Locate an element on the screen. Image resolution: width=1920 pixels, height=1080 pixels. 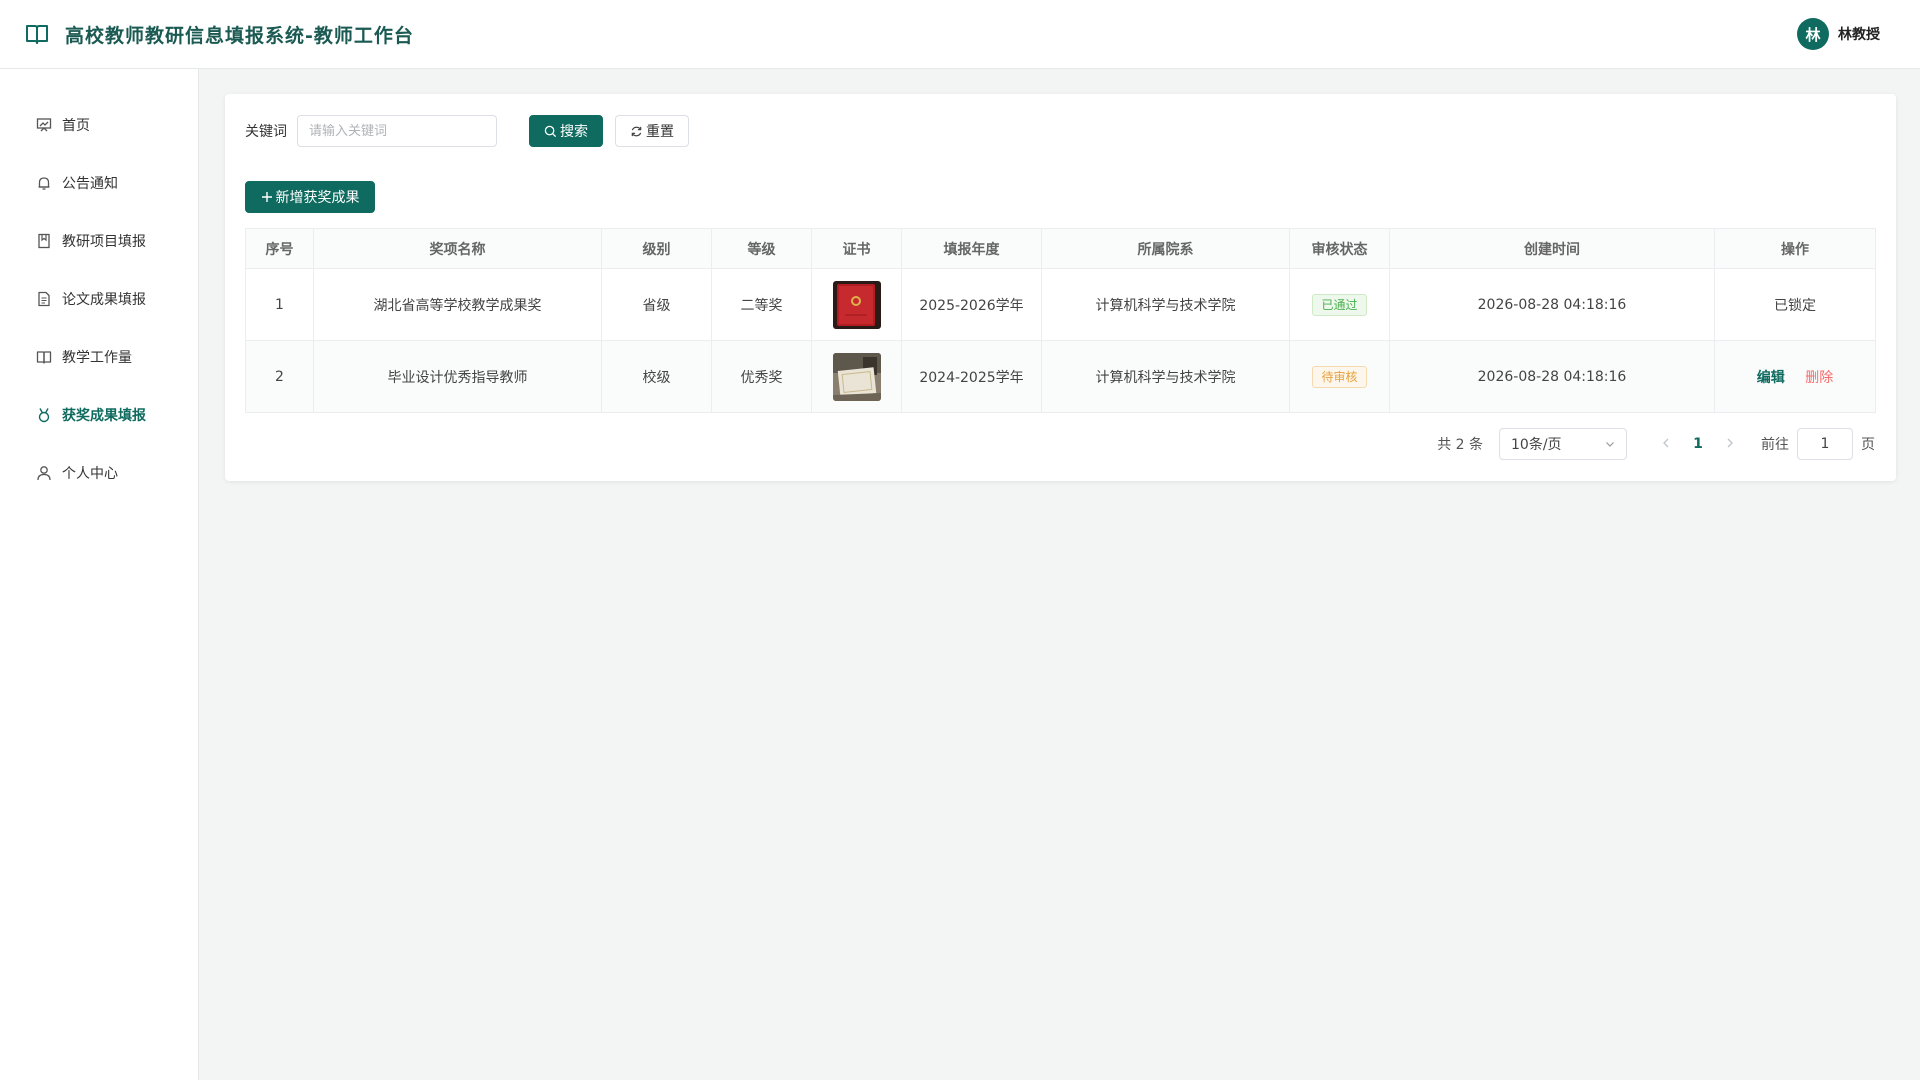
cell-index: 1 is located at coordinates (279, 304).